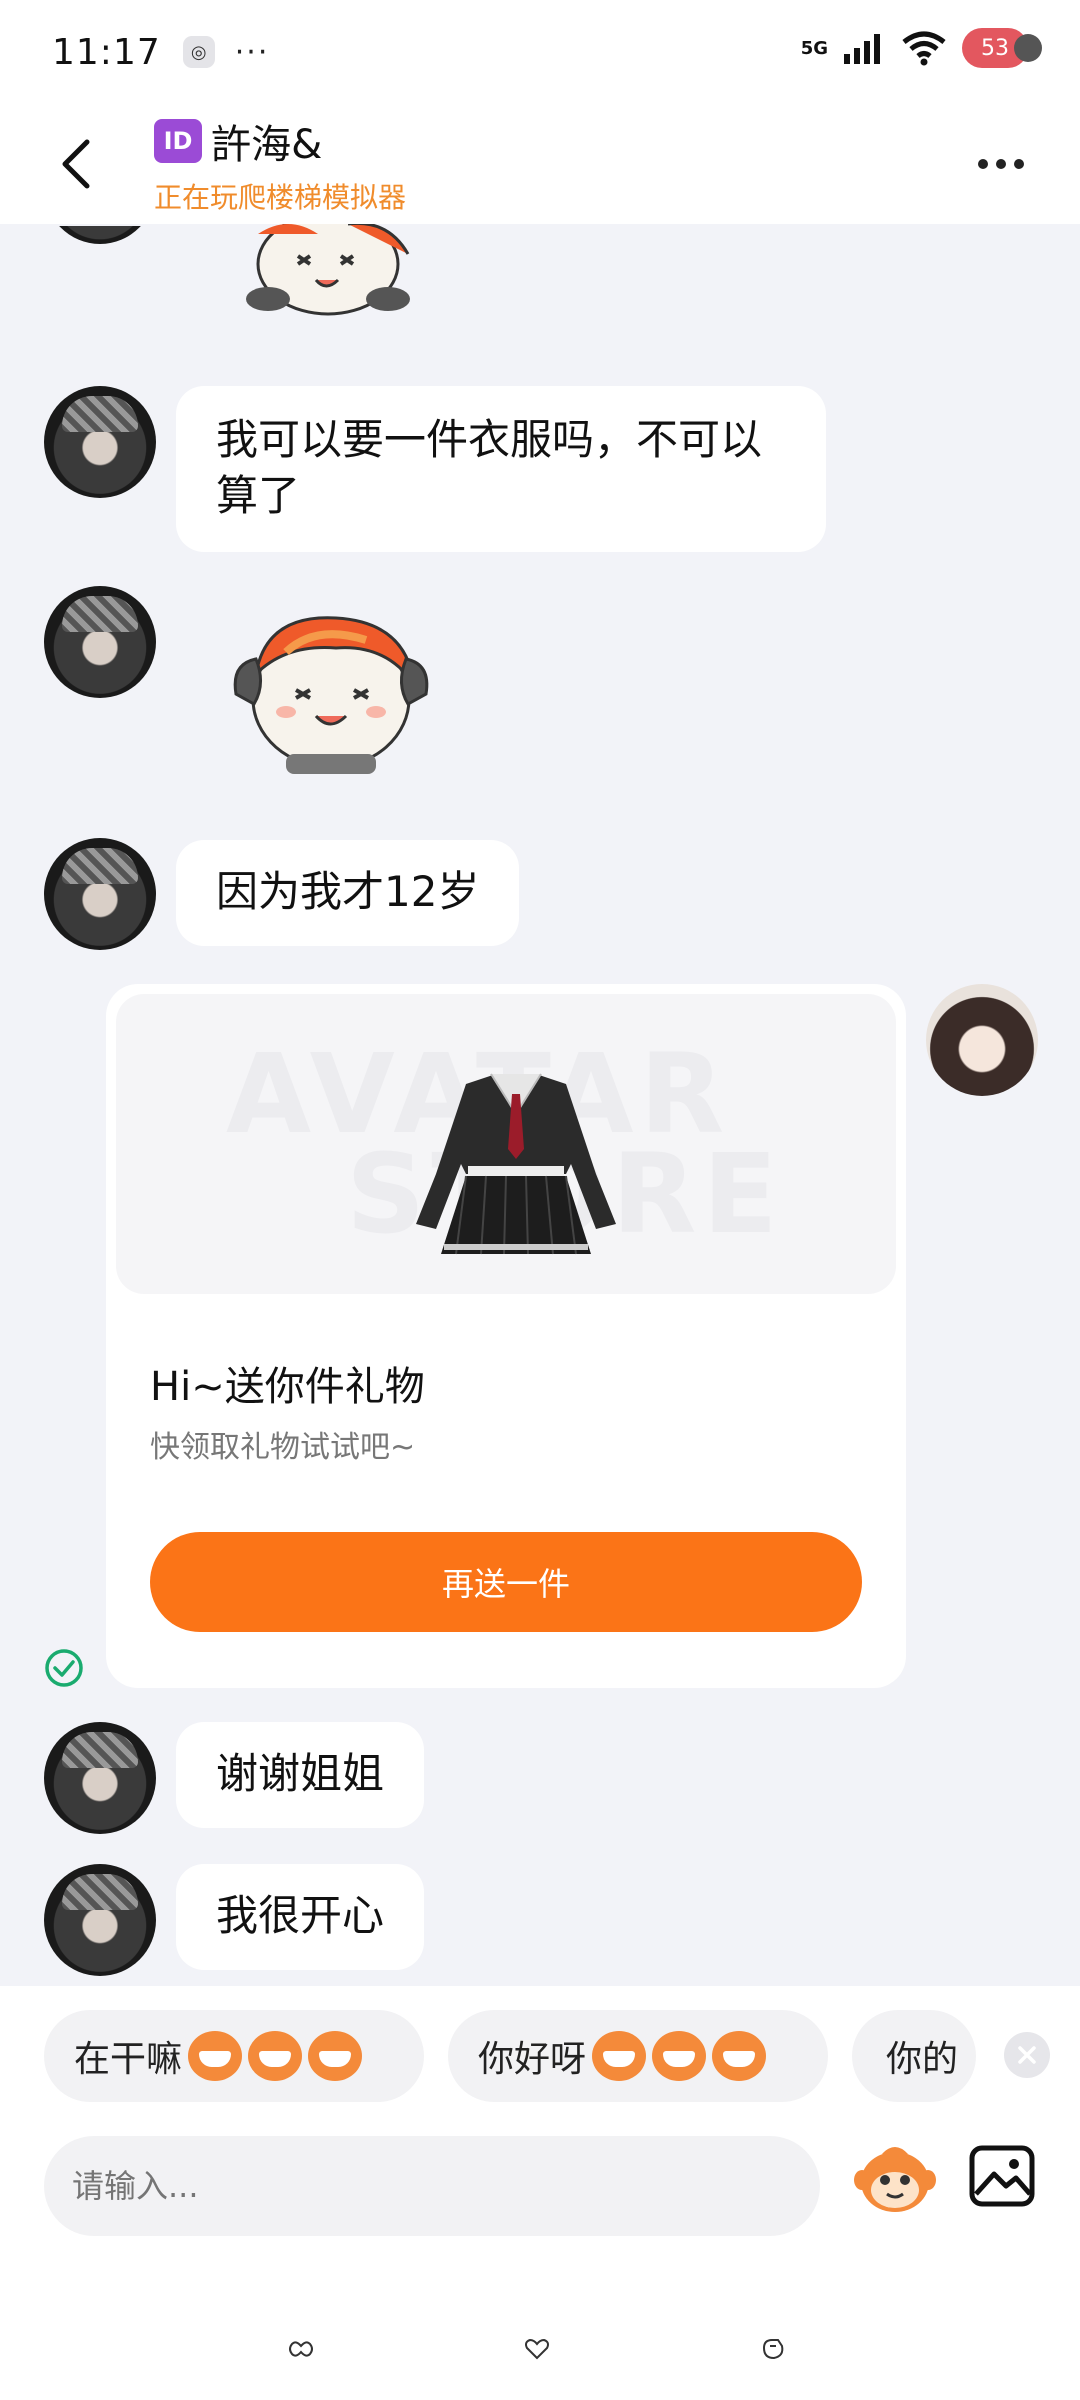 The image size is (1080, 2400). Describe the element at coordinates (300, 1917) in the screenshot. I see `message-bubble: 我很开心` at that location.